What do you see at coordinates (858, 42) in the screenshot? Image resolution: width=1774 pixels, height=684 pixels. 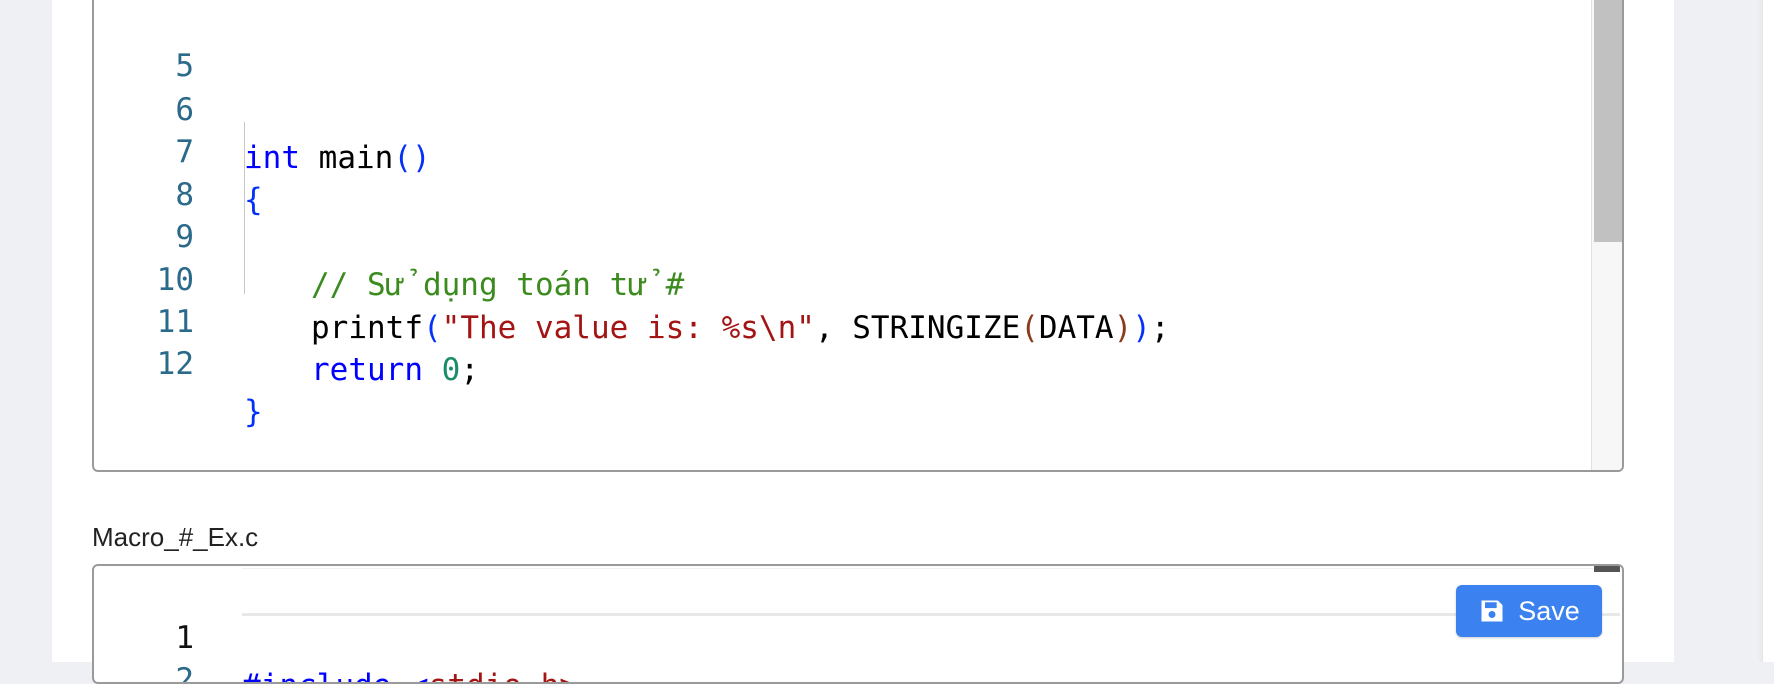 I see `code-line: 5` at bounding box center [858, 42].